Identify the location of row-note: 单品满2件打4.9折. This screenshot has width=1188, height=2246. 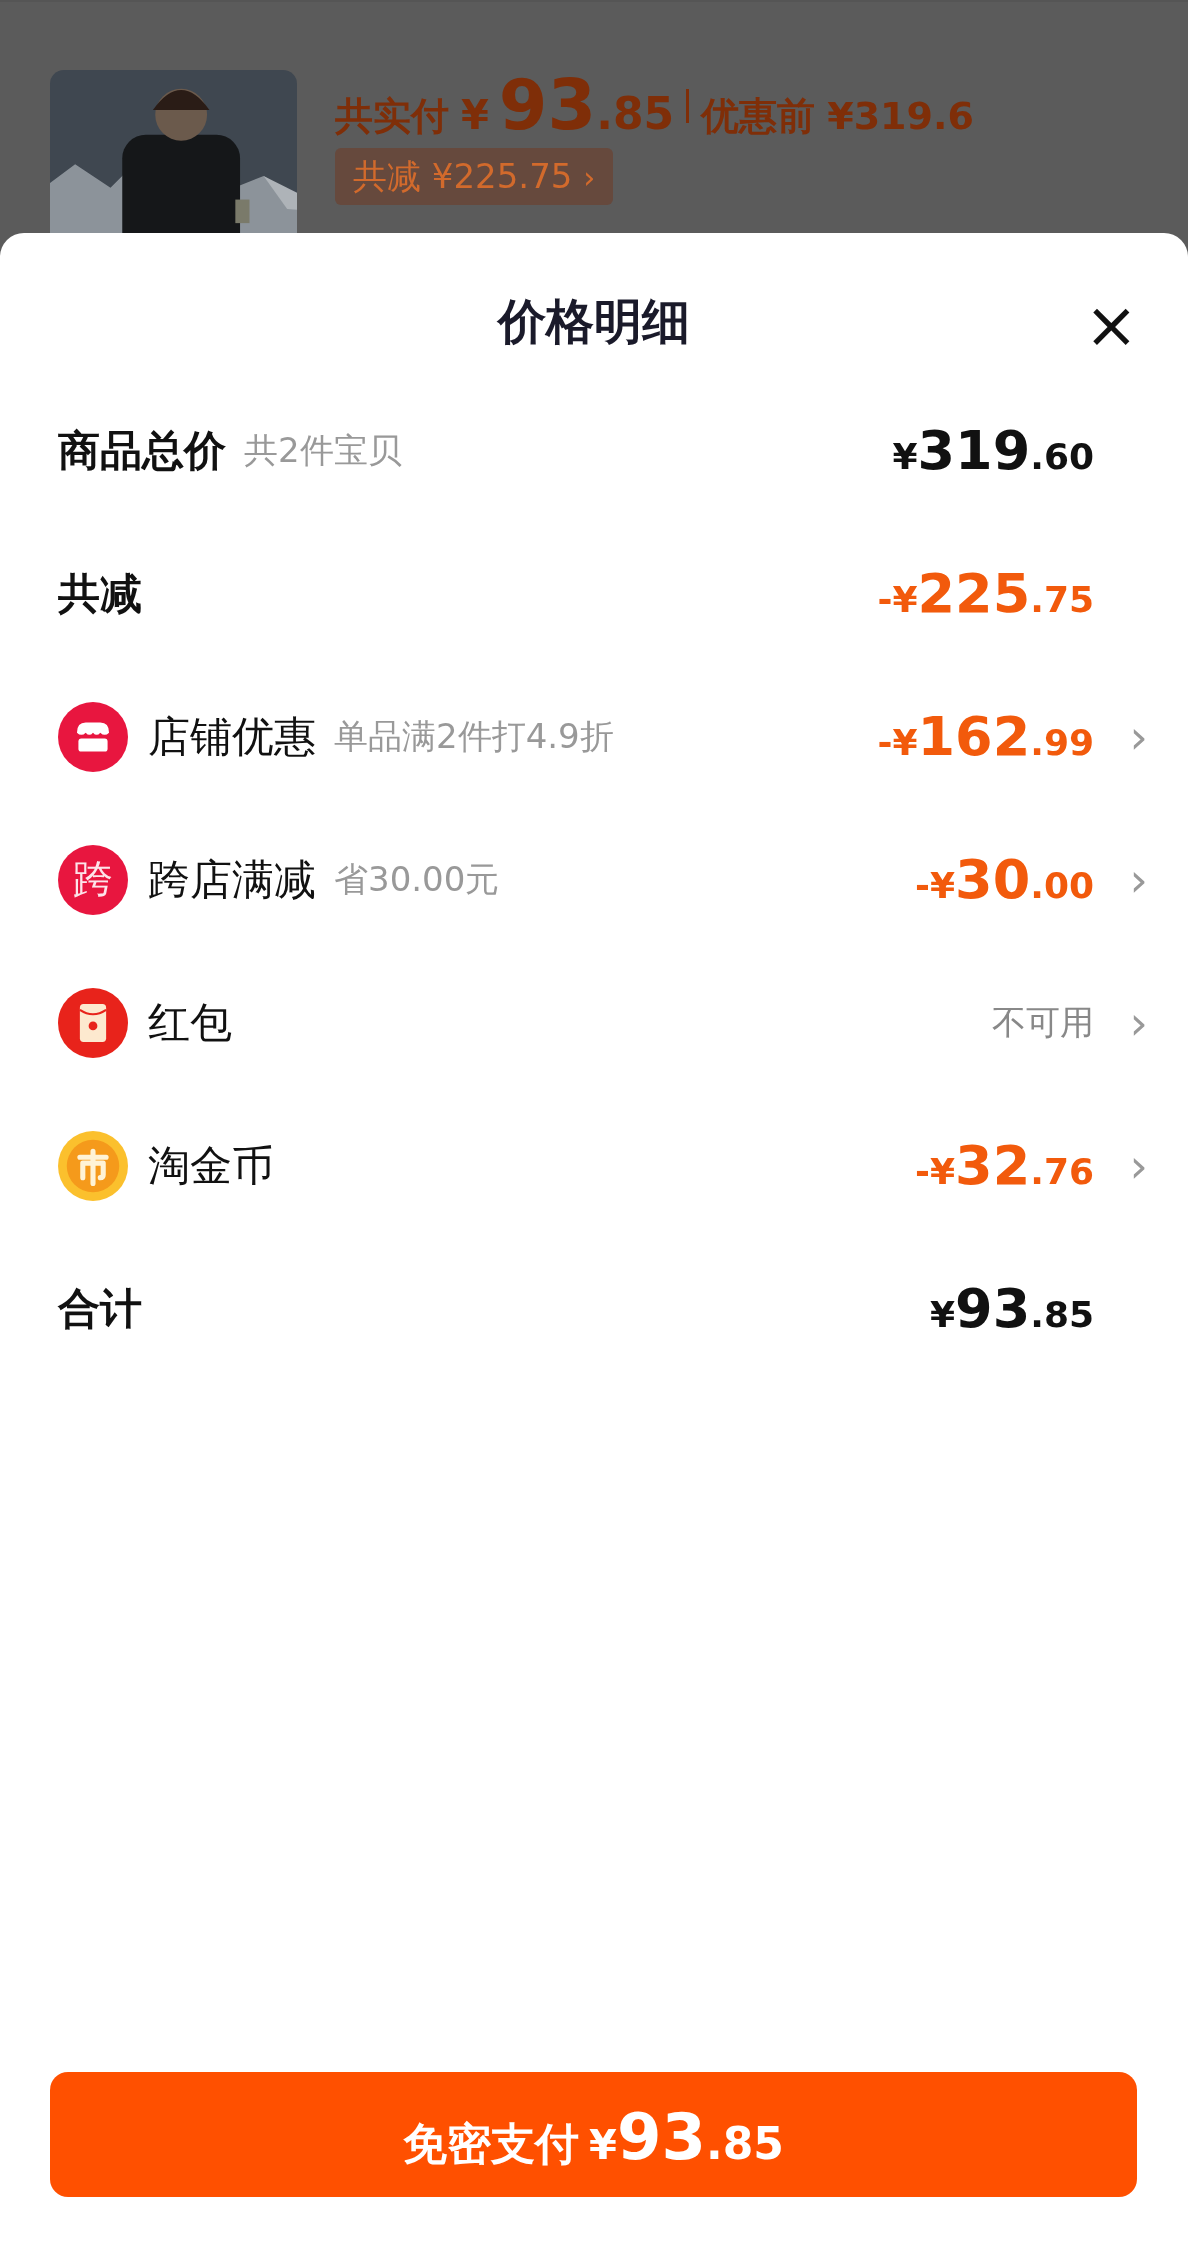
(474, 736).